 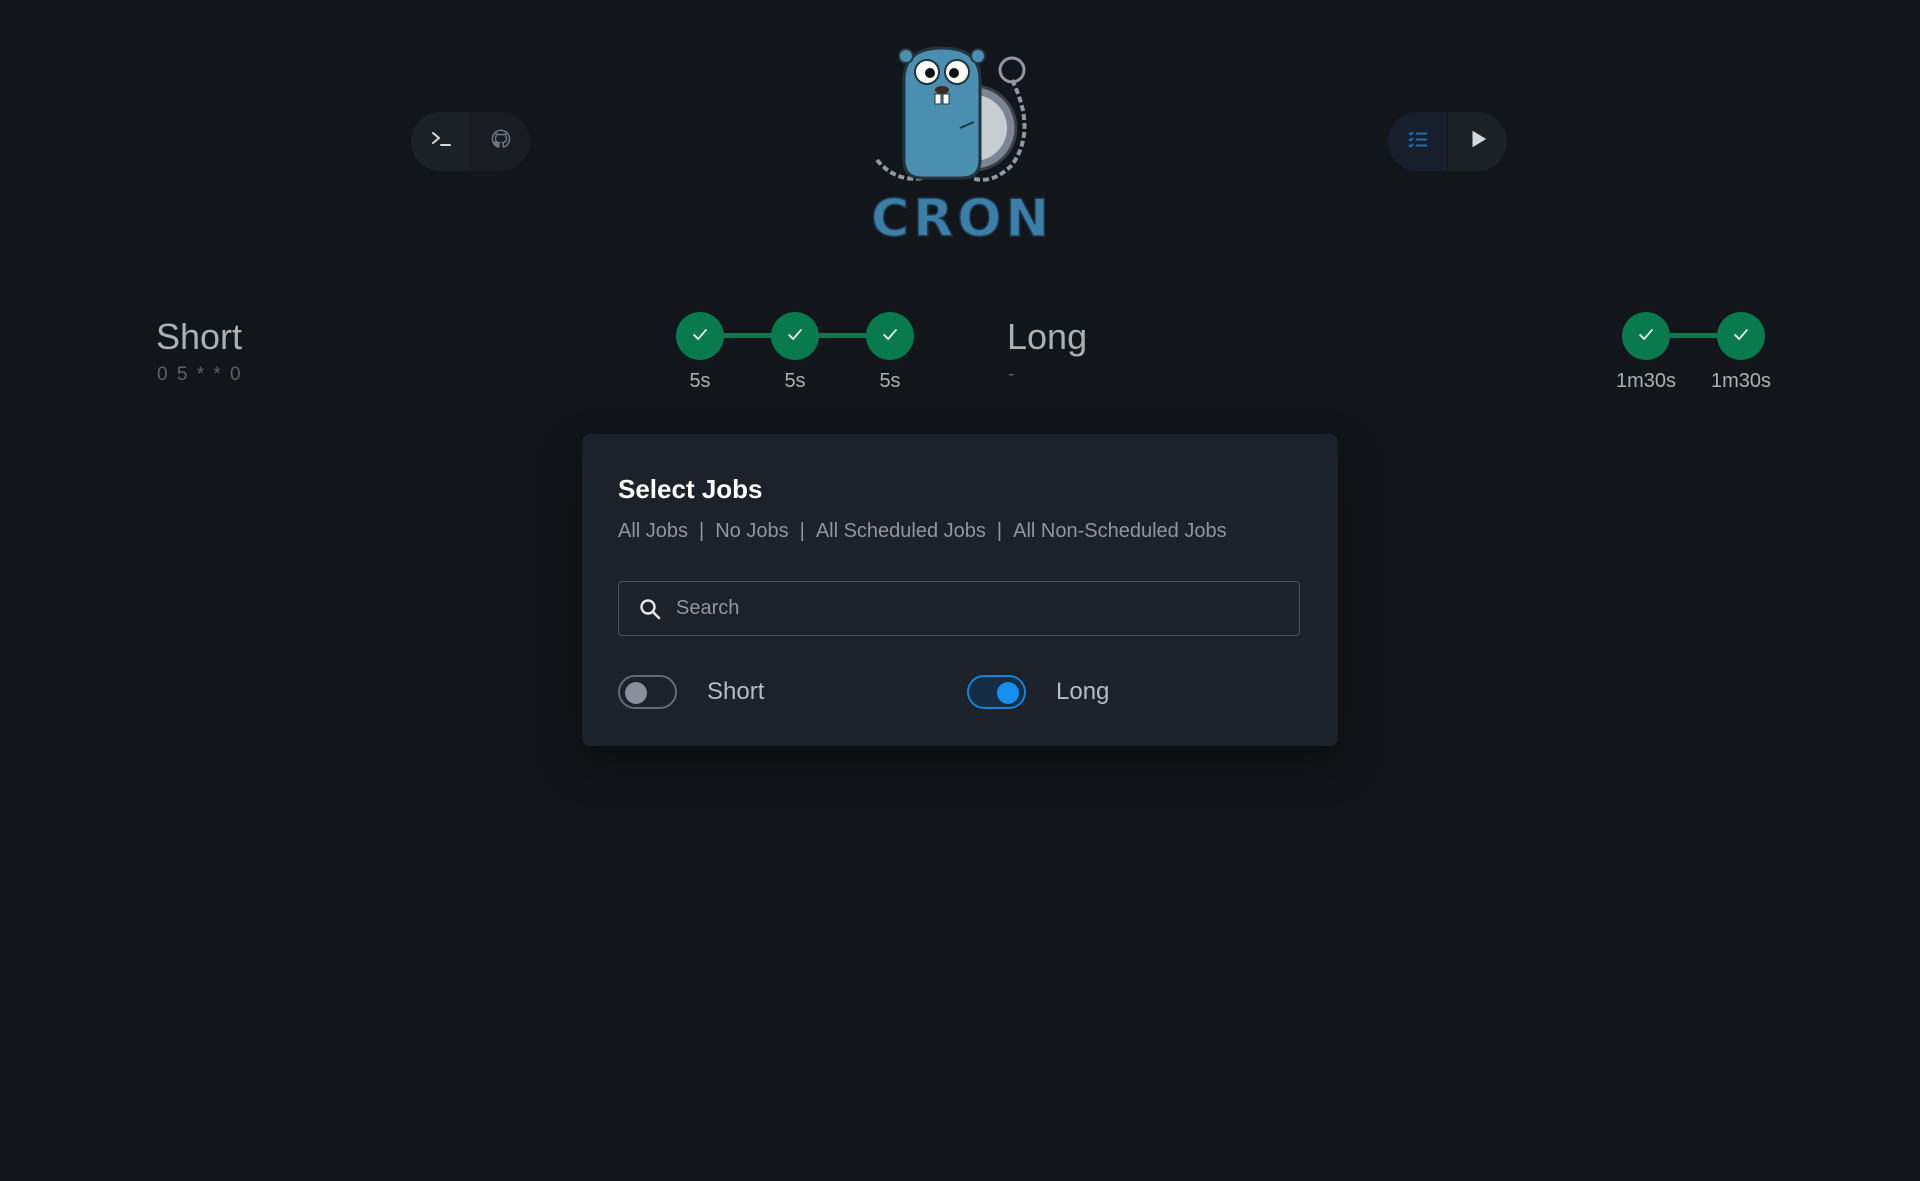 What do you see at coordinates (691, 692) in the screenshot?
I see `toggle-row-short: Short` at bounding box center [691, 692].